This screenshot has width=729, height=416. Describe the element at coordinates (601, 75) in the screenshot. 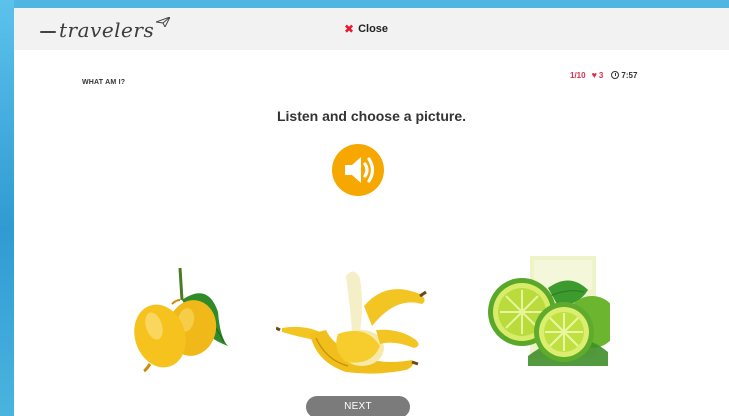

I see `lives-count: 3` at that location.